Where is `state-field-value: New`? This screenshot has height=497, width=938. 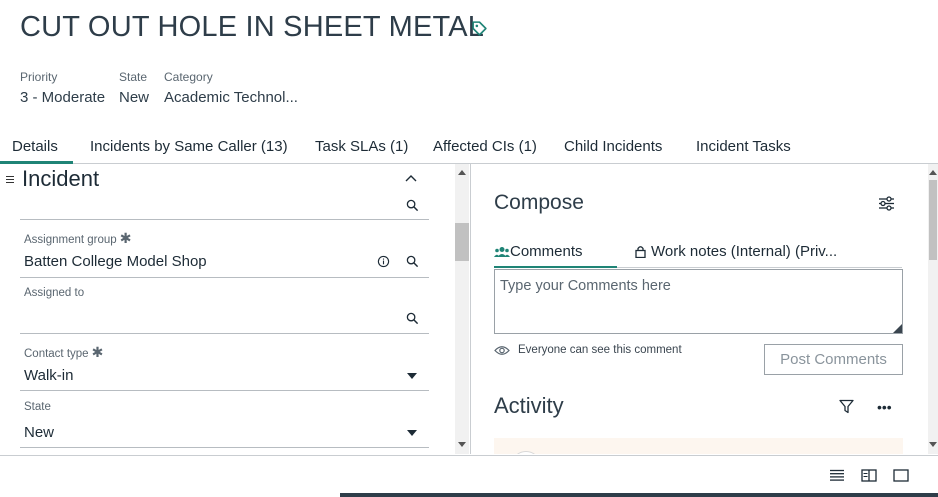 state-field-value: New is located at coordinates (39, 432).